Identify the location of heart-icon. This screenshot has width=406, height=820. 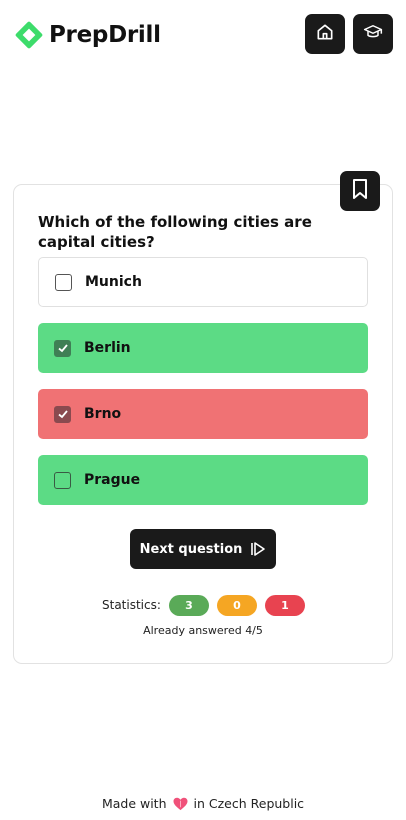
(180, 804).